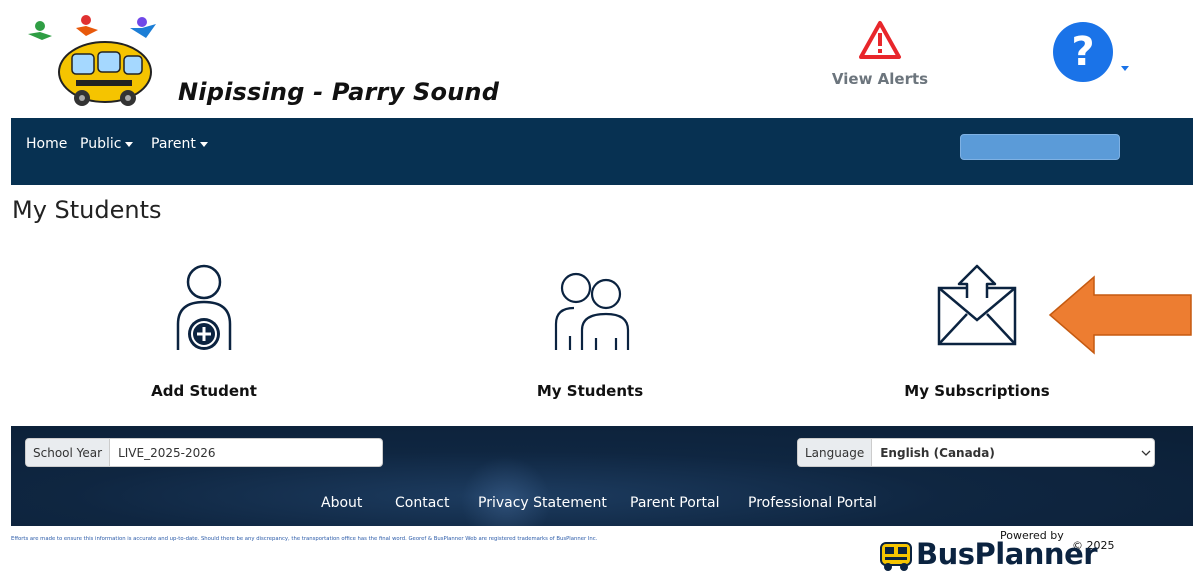 The height and width of the screenshot is (574, 1193). What do you see at coordinates (977, 391) in the screenshot?
I see `my-subscriptions-label: My Subscriptions` at bounding box center [977, 391].